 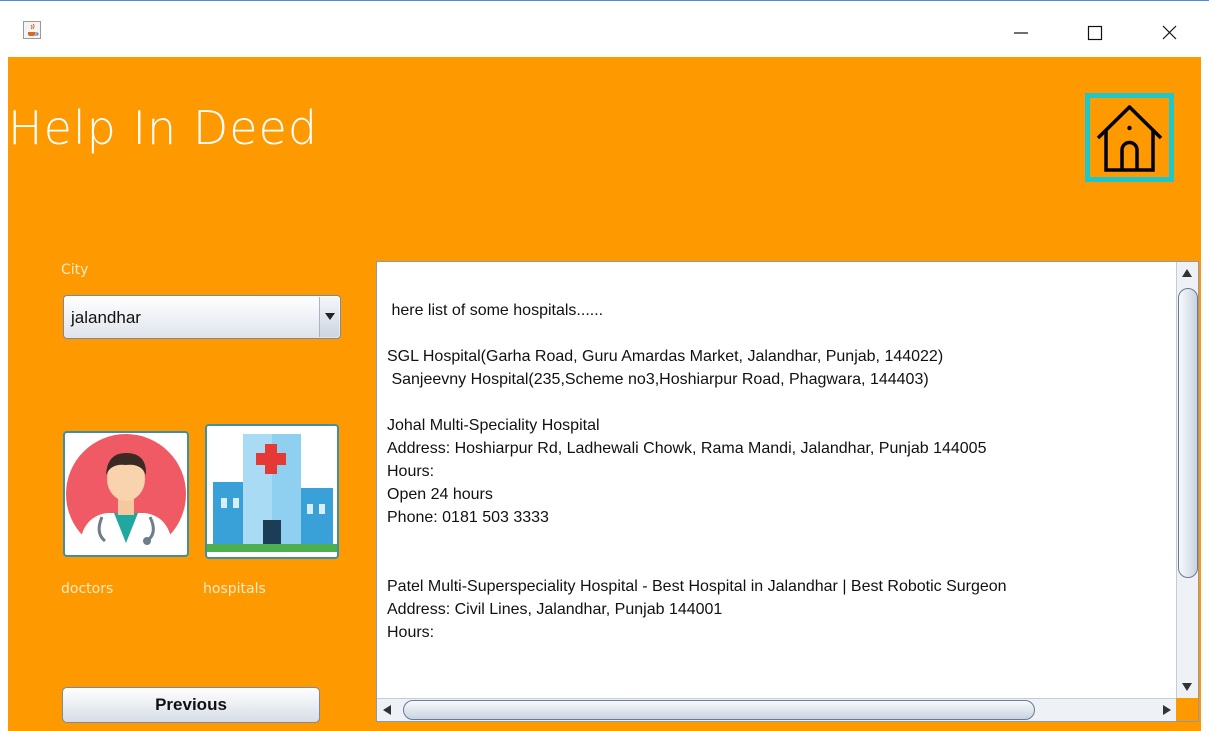 I want to click on city-select-value: jalandhar, so click(x=106, y=317).